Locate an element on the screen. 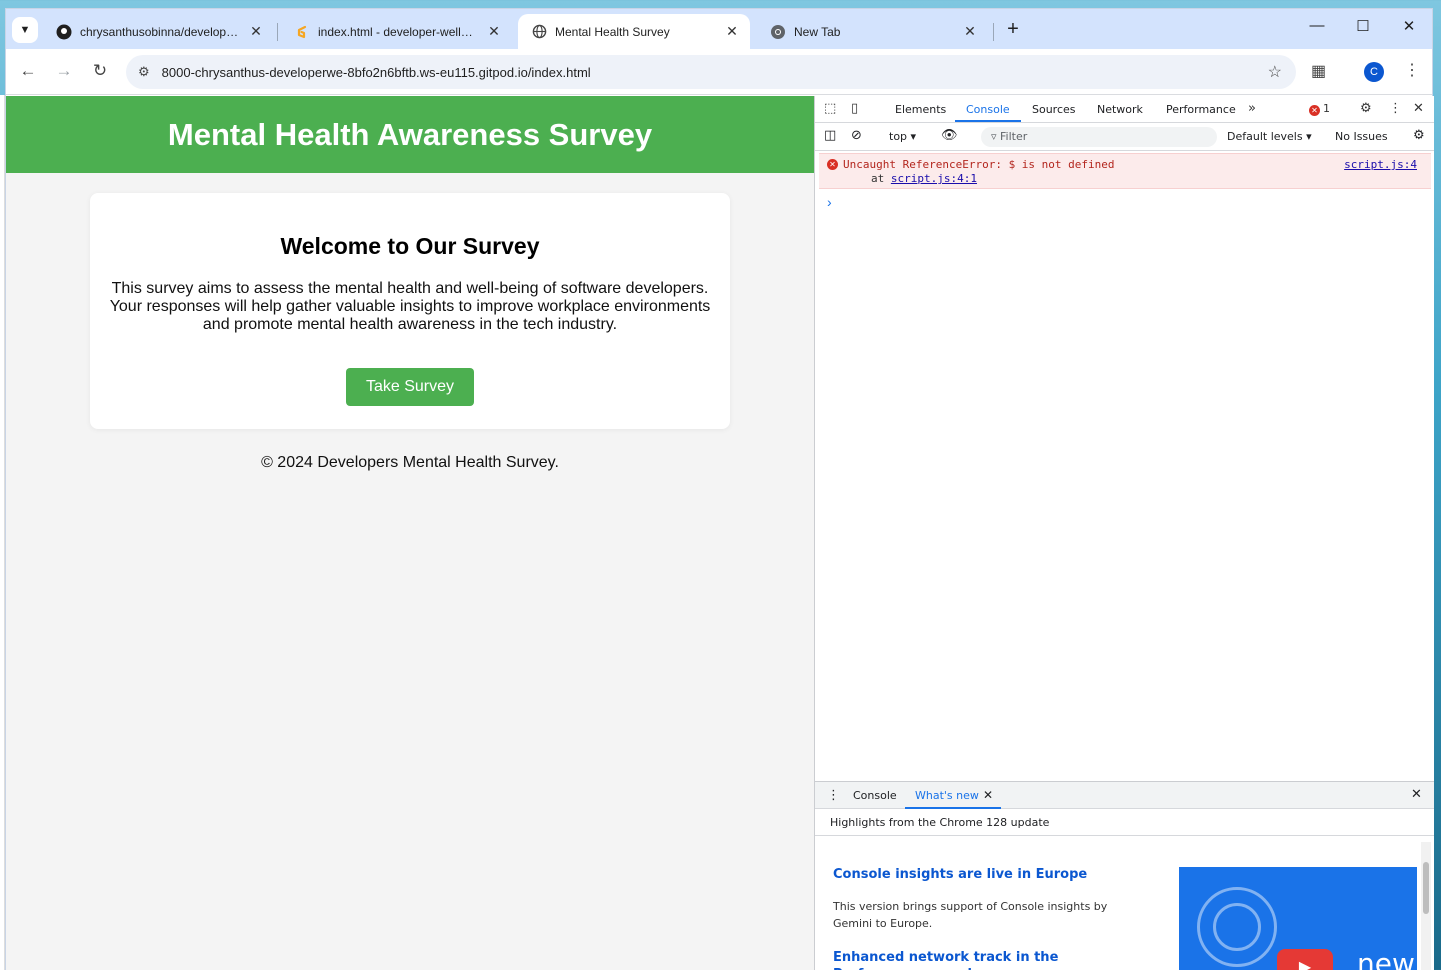 This screenshot has width=1441, height=970. site-info-icon: ⚙ is located at coordinates (144, 72).